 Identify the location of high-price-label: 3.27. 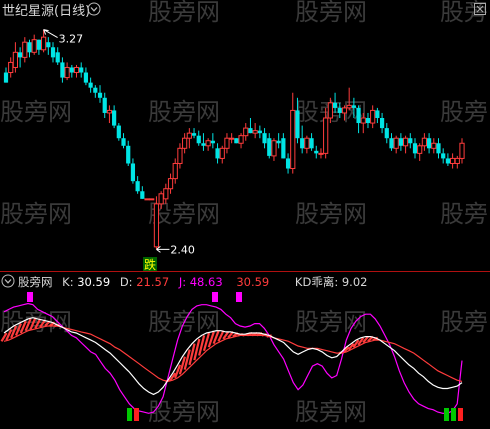
(71, 39).